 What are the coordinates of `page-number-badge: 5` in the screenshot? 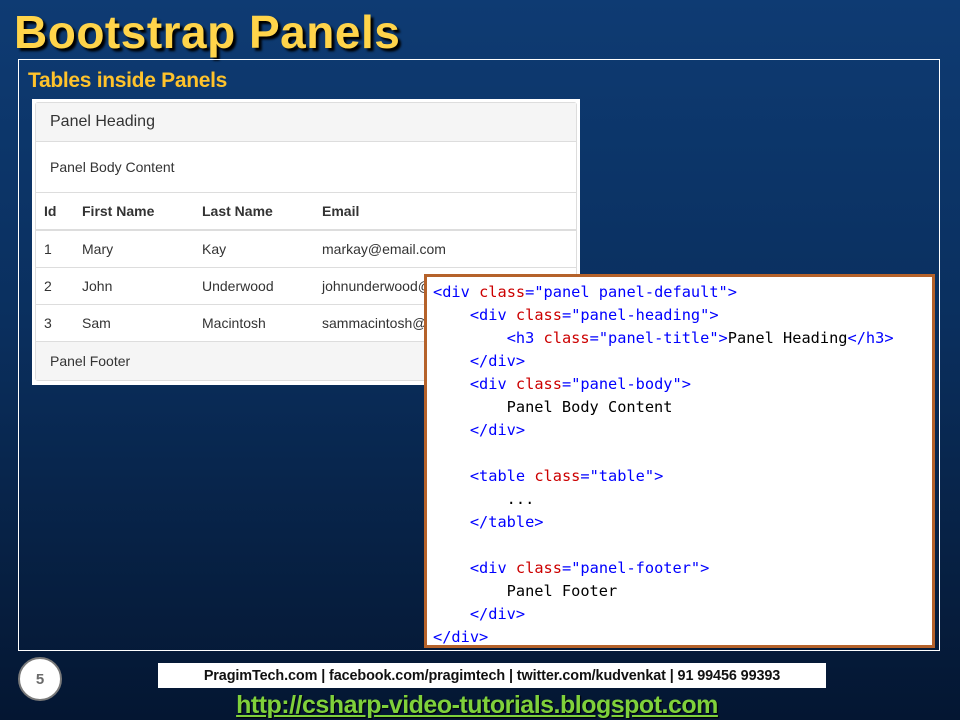 It's located at (40, 679).